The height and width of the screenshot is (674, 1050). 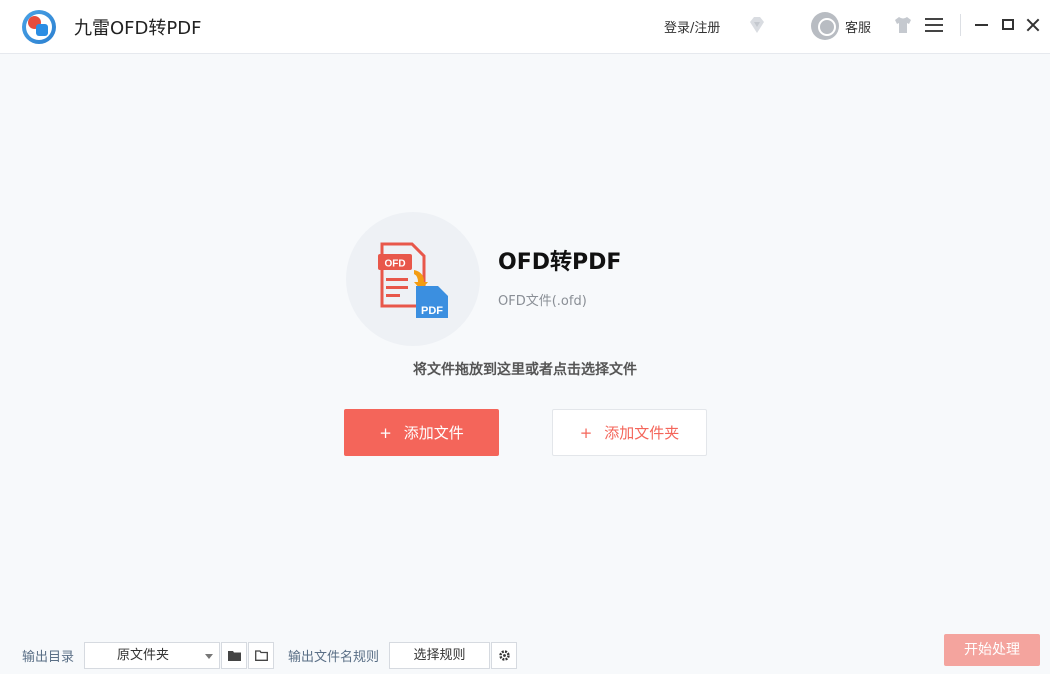 I want to click on add-file-label: 添加文件, so click(x=433, y=433).